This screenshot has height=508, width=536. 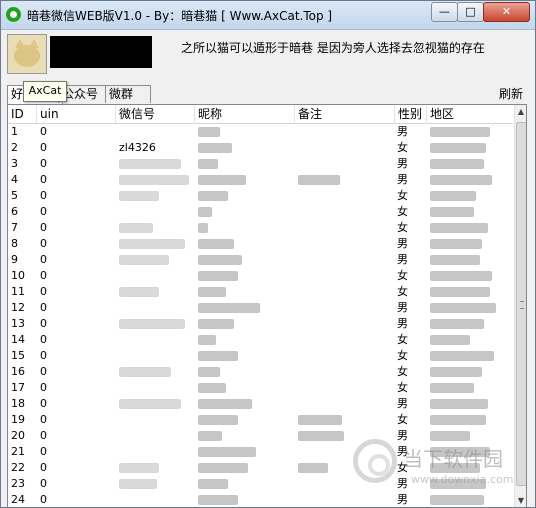 I want to click on table-row: 24 0 男, so click(x=260, y=499).